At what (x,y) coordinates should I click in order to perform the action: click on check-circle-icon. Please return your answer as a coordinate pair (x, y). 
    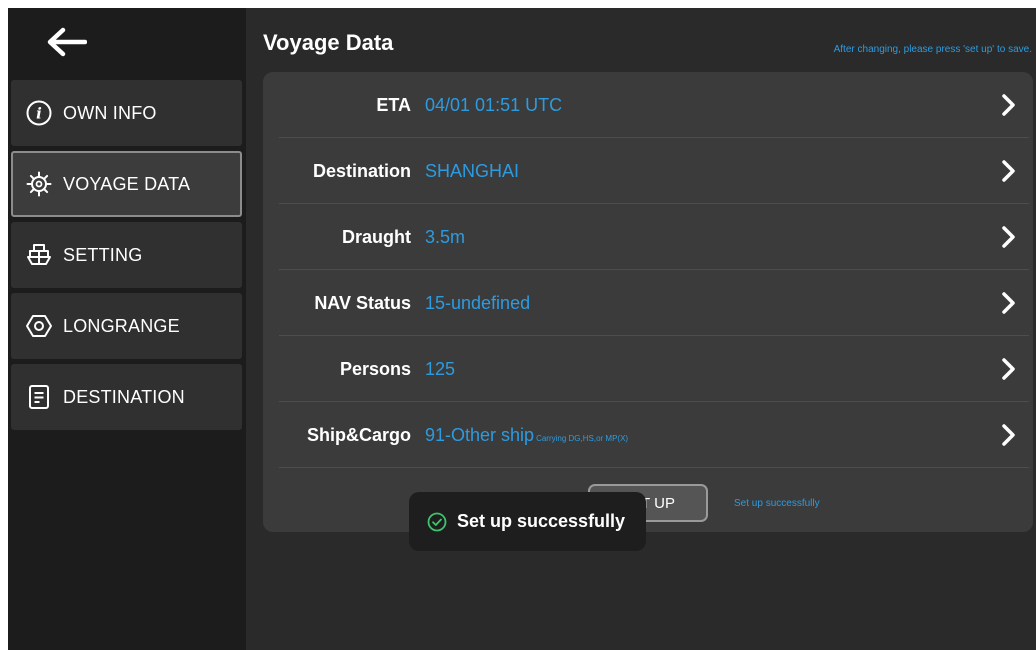
    Looking at the image, I should click on (437, 521).